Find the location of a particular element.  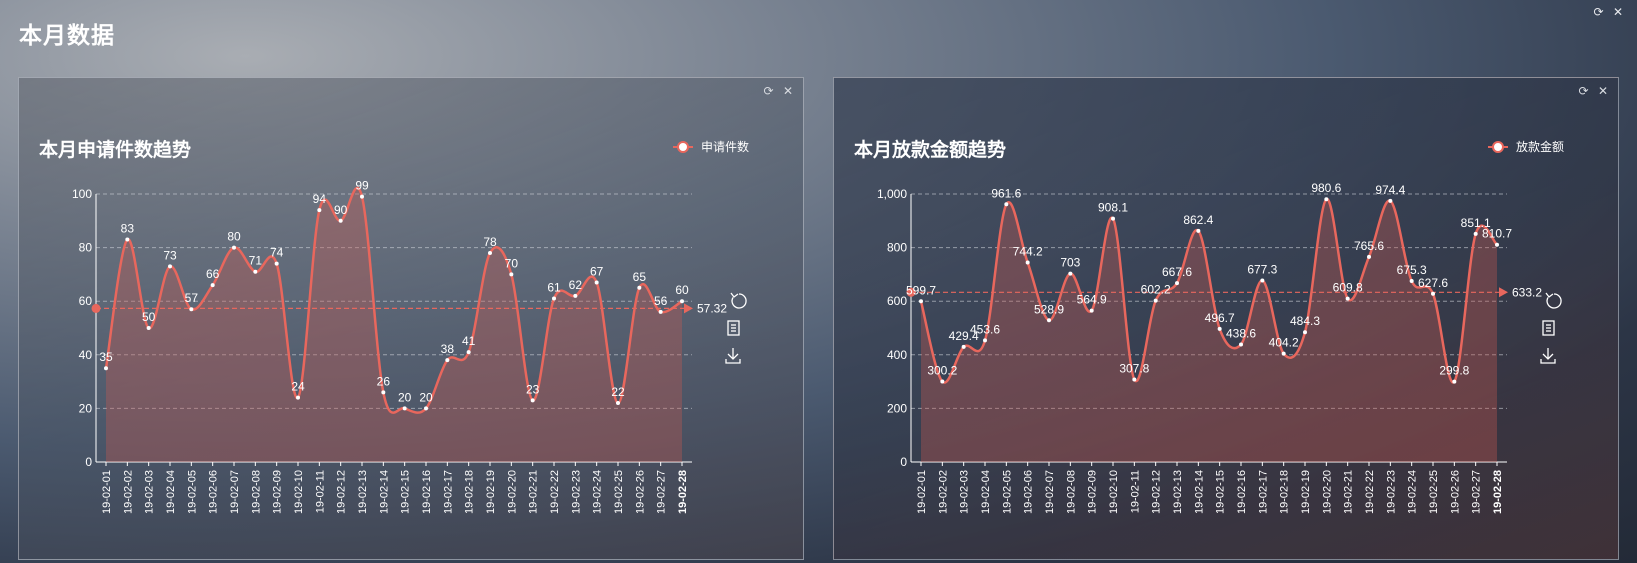

x-tick-label: 19-02-18 is located at coordinates (470, 492).